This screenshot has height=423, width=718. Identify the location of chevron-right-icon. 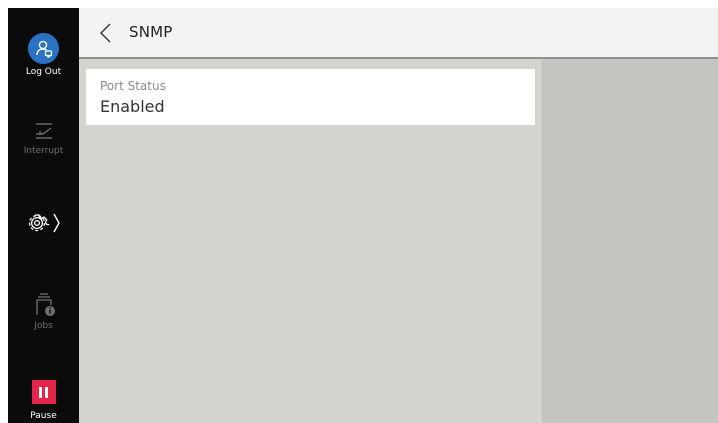
(56, 223).